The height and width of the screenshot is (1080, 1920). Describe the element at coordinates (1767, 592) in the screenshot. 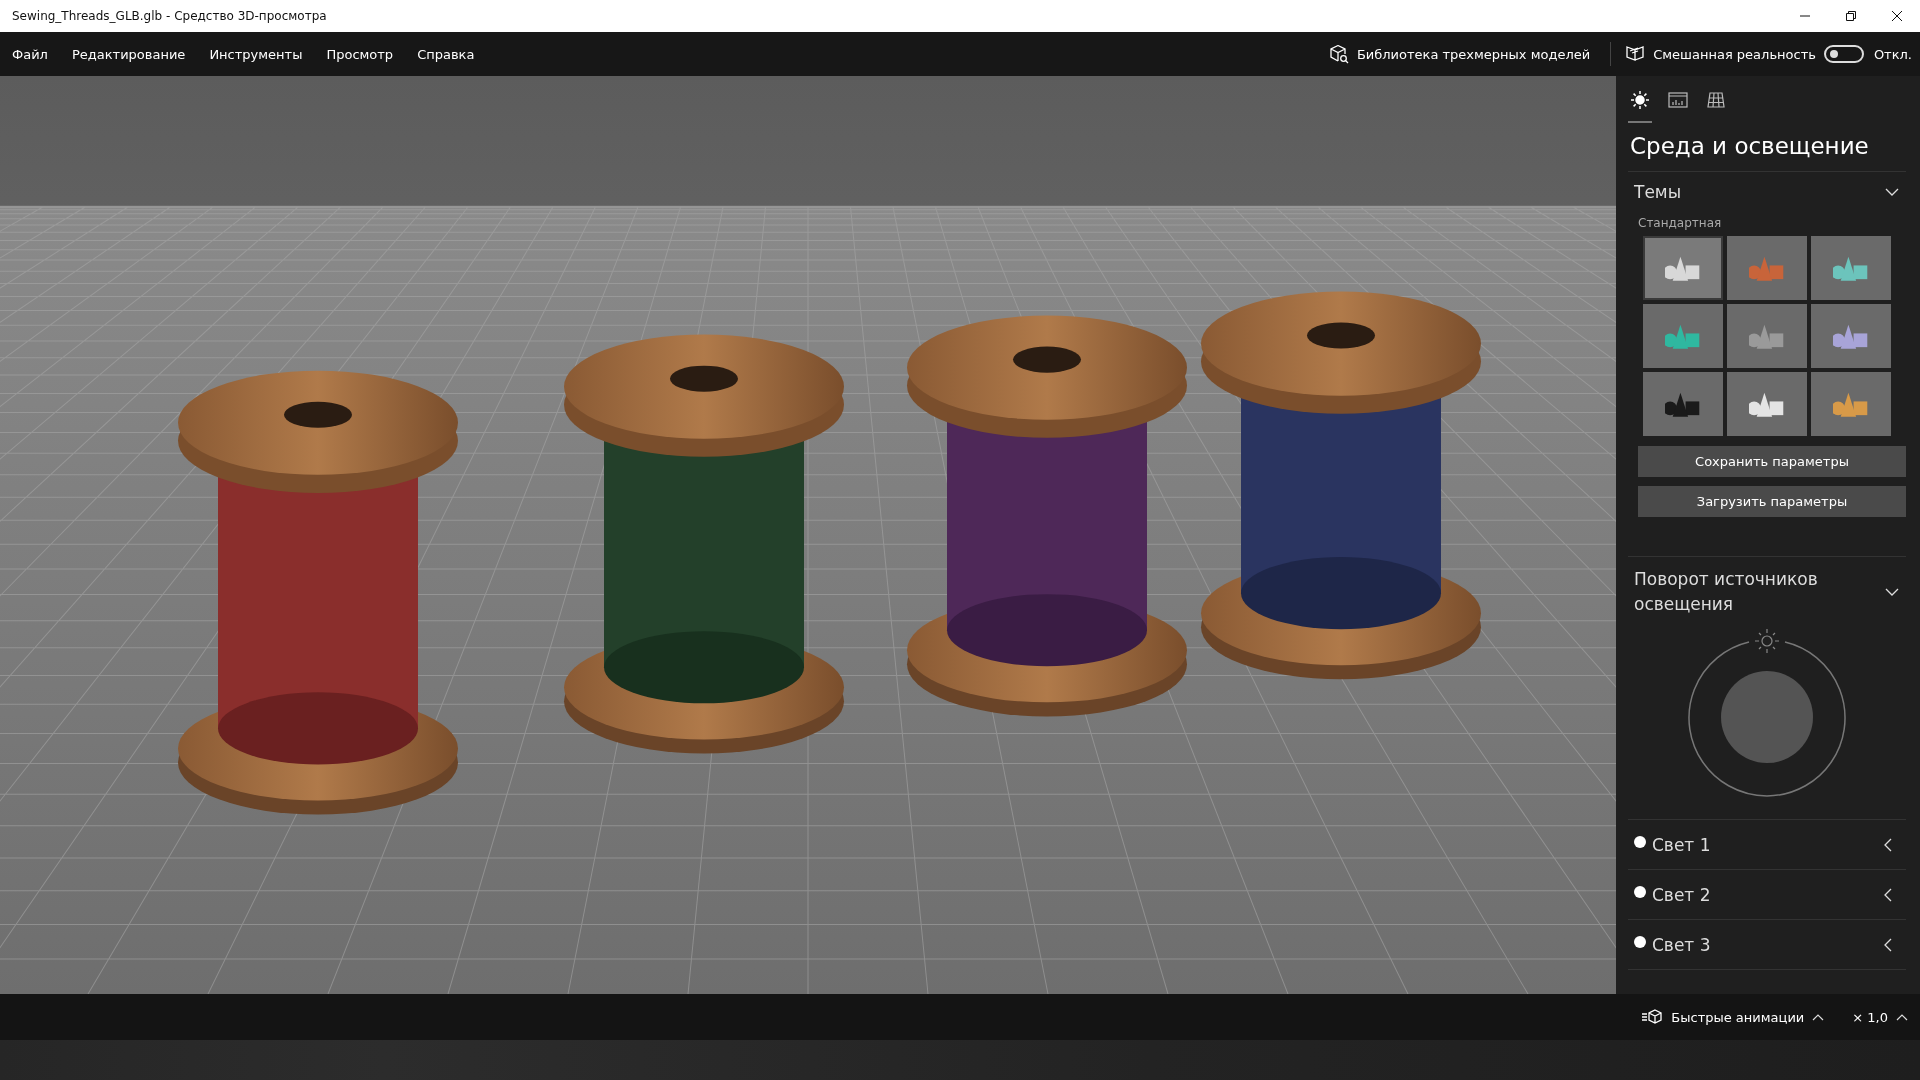

I see `rotation-section-header: Поворот источников освещения` at that location.